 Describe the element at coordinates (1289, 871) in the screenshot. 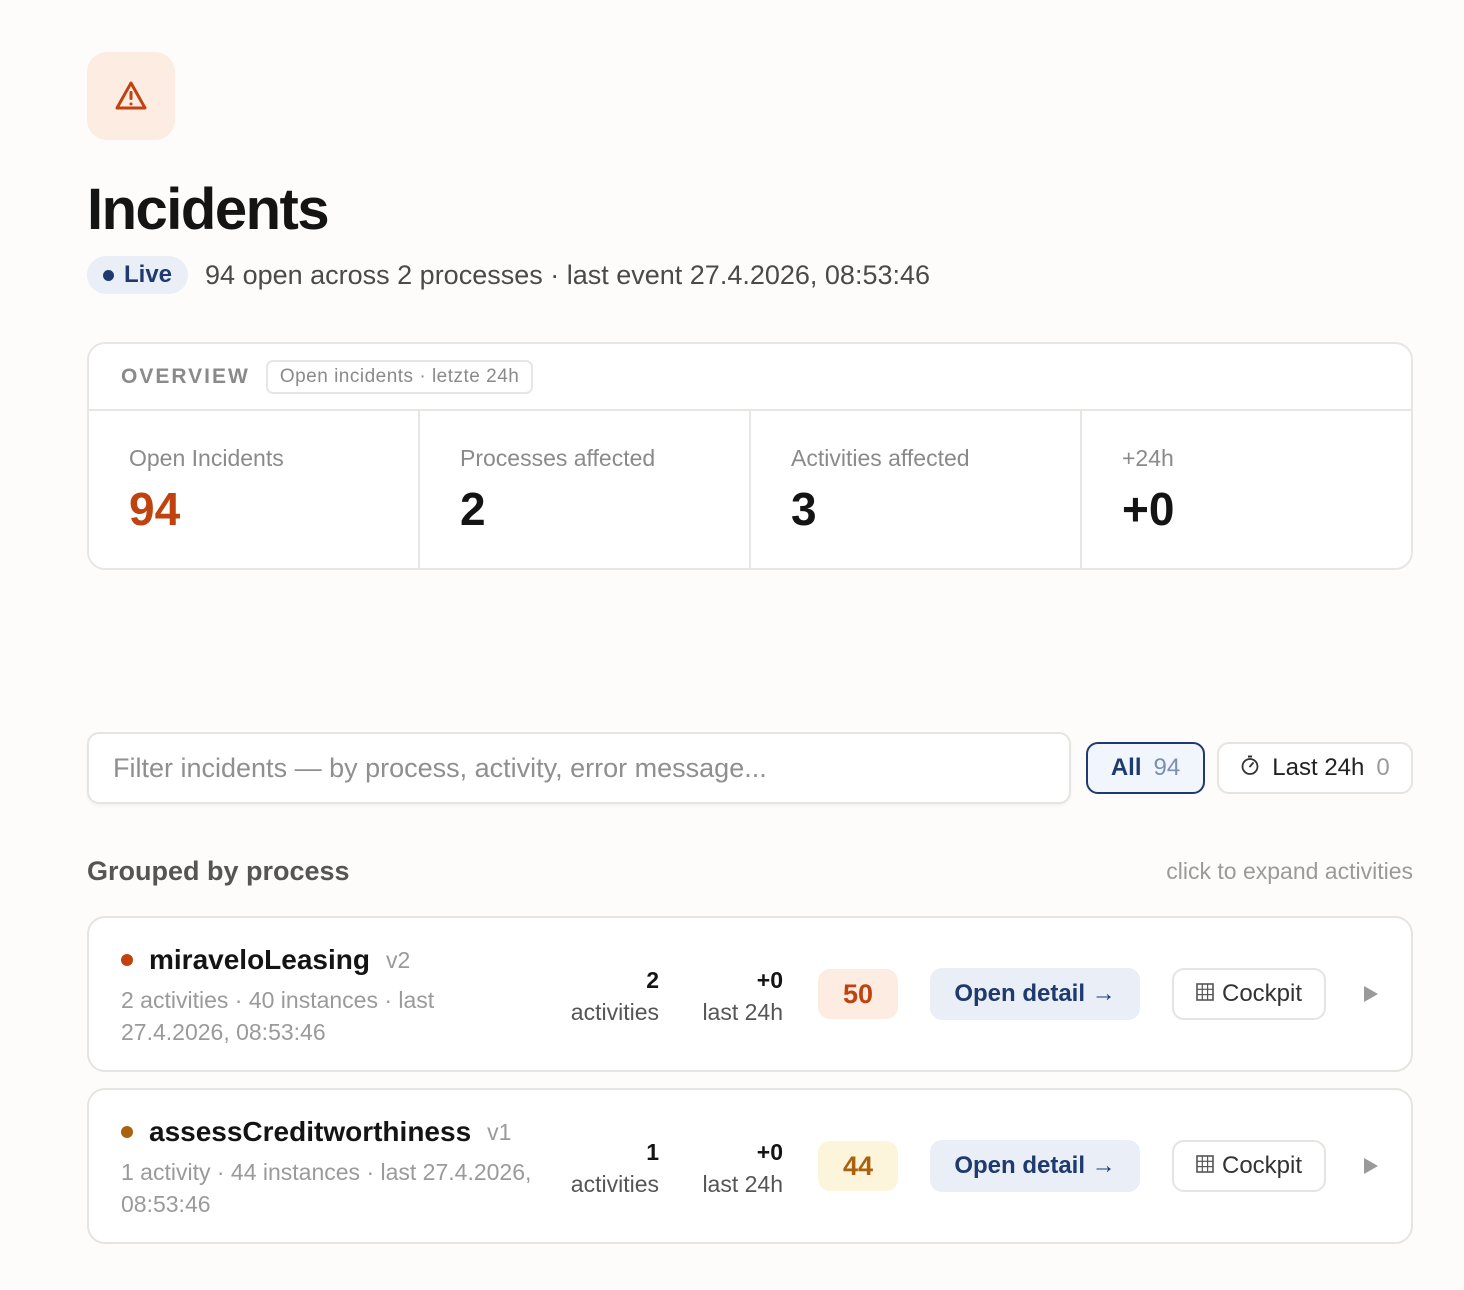

I see `group-hint: click to expand activities` at that location.